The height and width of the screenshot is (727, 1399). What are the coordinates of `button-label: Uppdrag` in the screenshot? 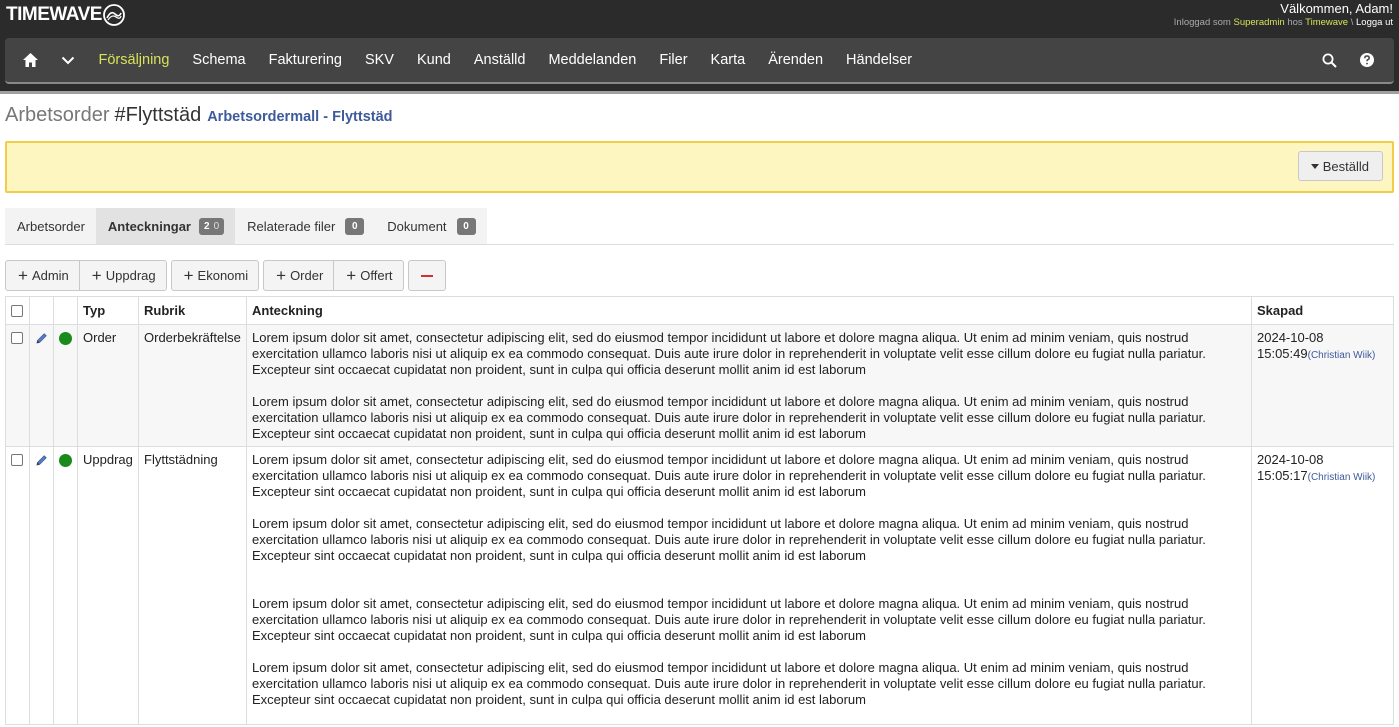 It's located at (130, 275).